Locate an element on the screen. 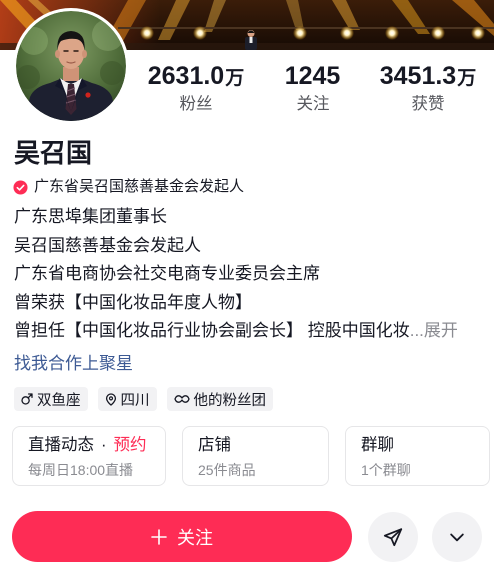 This screenshot has height=566, width=494. follow-label: 关注 is located at coordinates (195, 537).